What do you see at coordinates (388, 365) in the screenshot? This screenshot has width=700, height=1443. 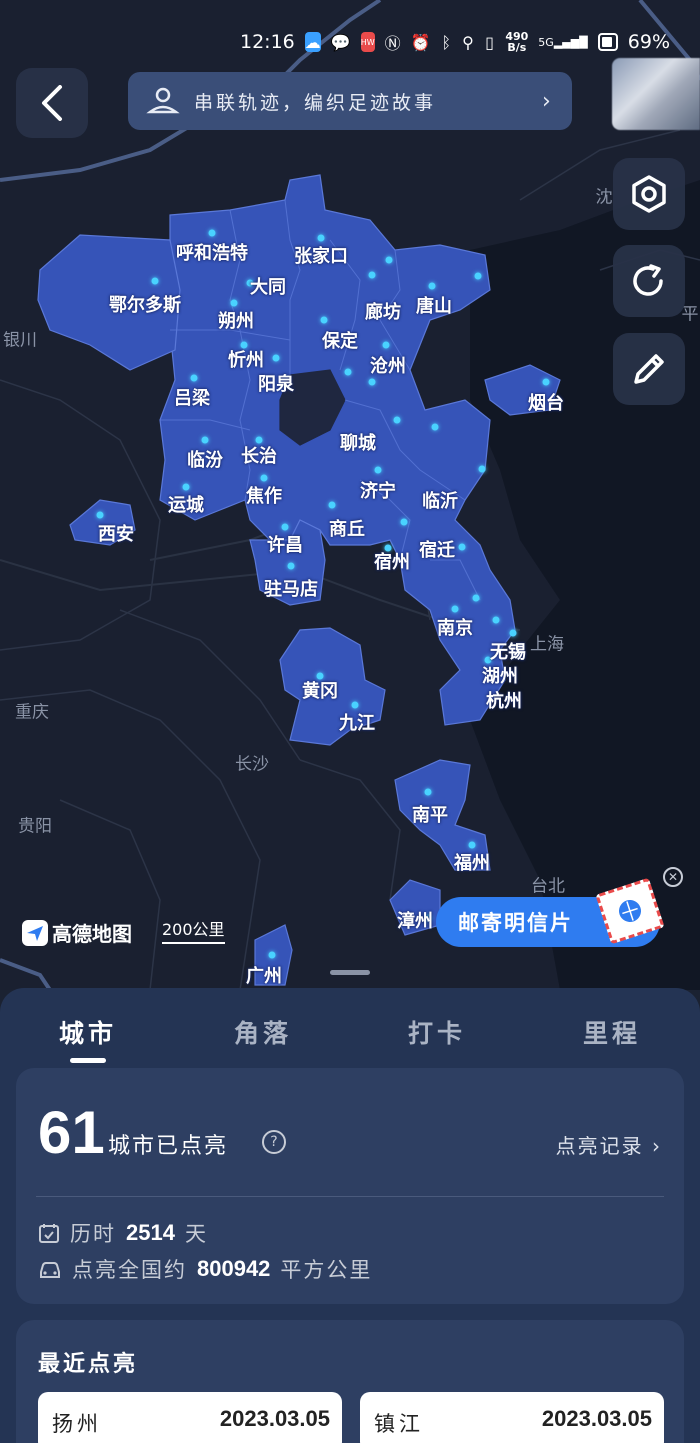 I see `city-label: 沧州` at bounding box center [388, 365].